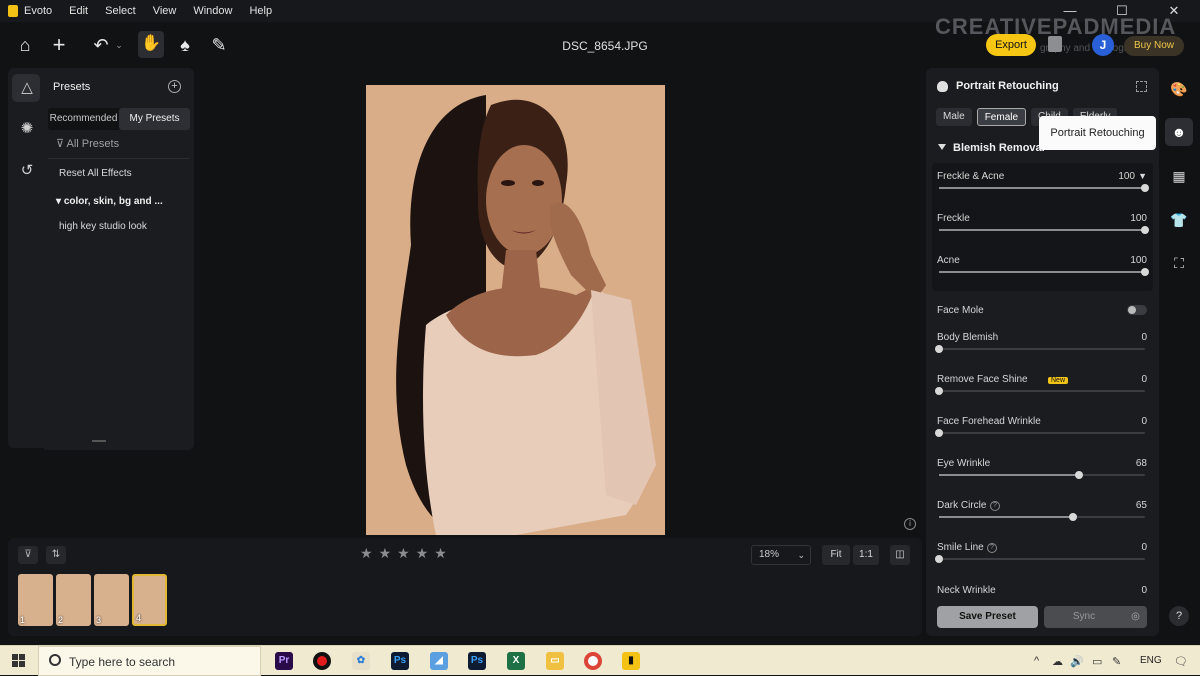  Describe the element at coordinates (631, 661) in the screenshot. I see `evoto-icon: ▮` at that location.